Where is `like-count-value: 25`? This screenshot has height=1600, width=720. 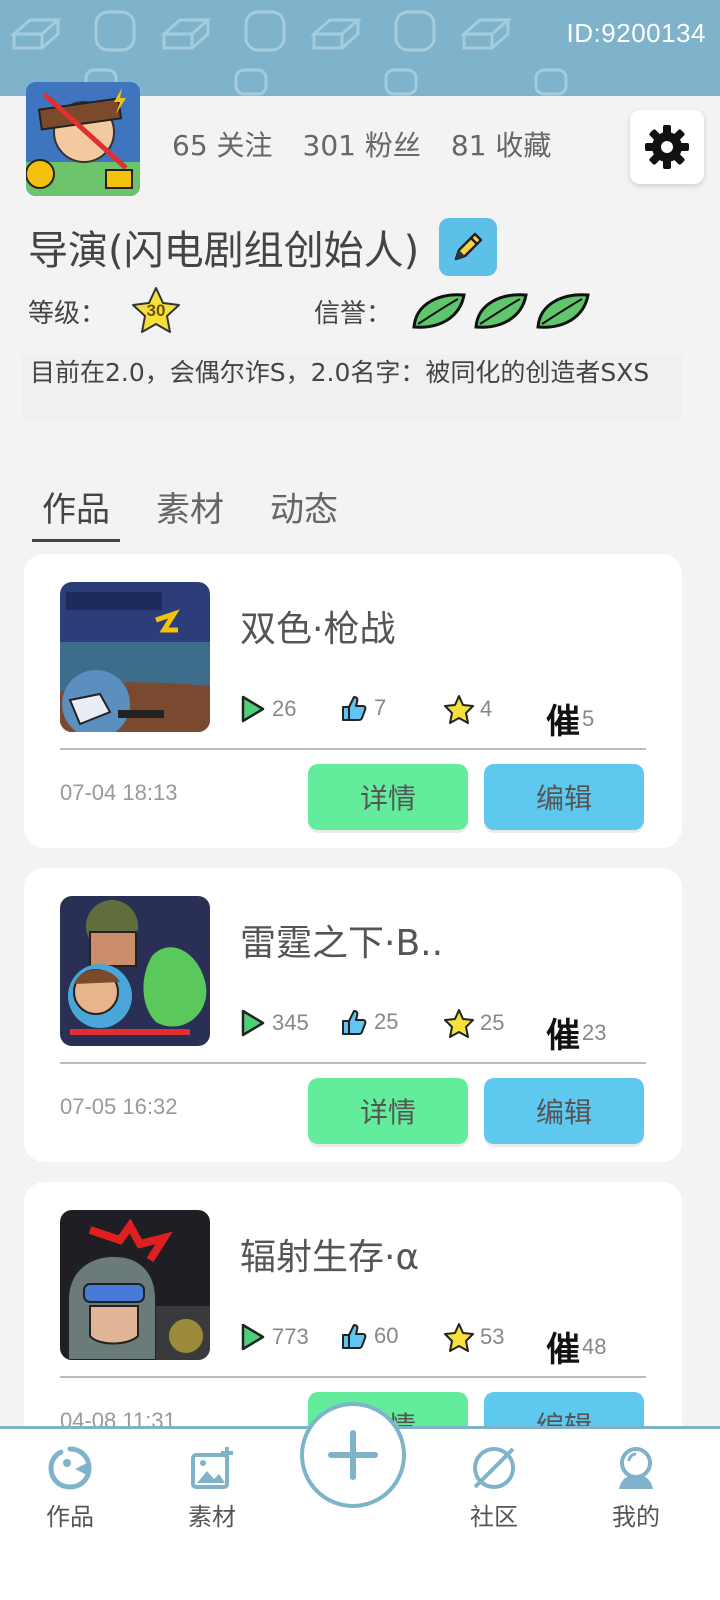
like-count-value: 25 is located at coordinates (386, 1021).